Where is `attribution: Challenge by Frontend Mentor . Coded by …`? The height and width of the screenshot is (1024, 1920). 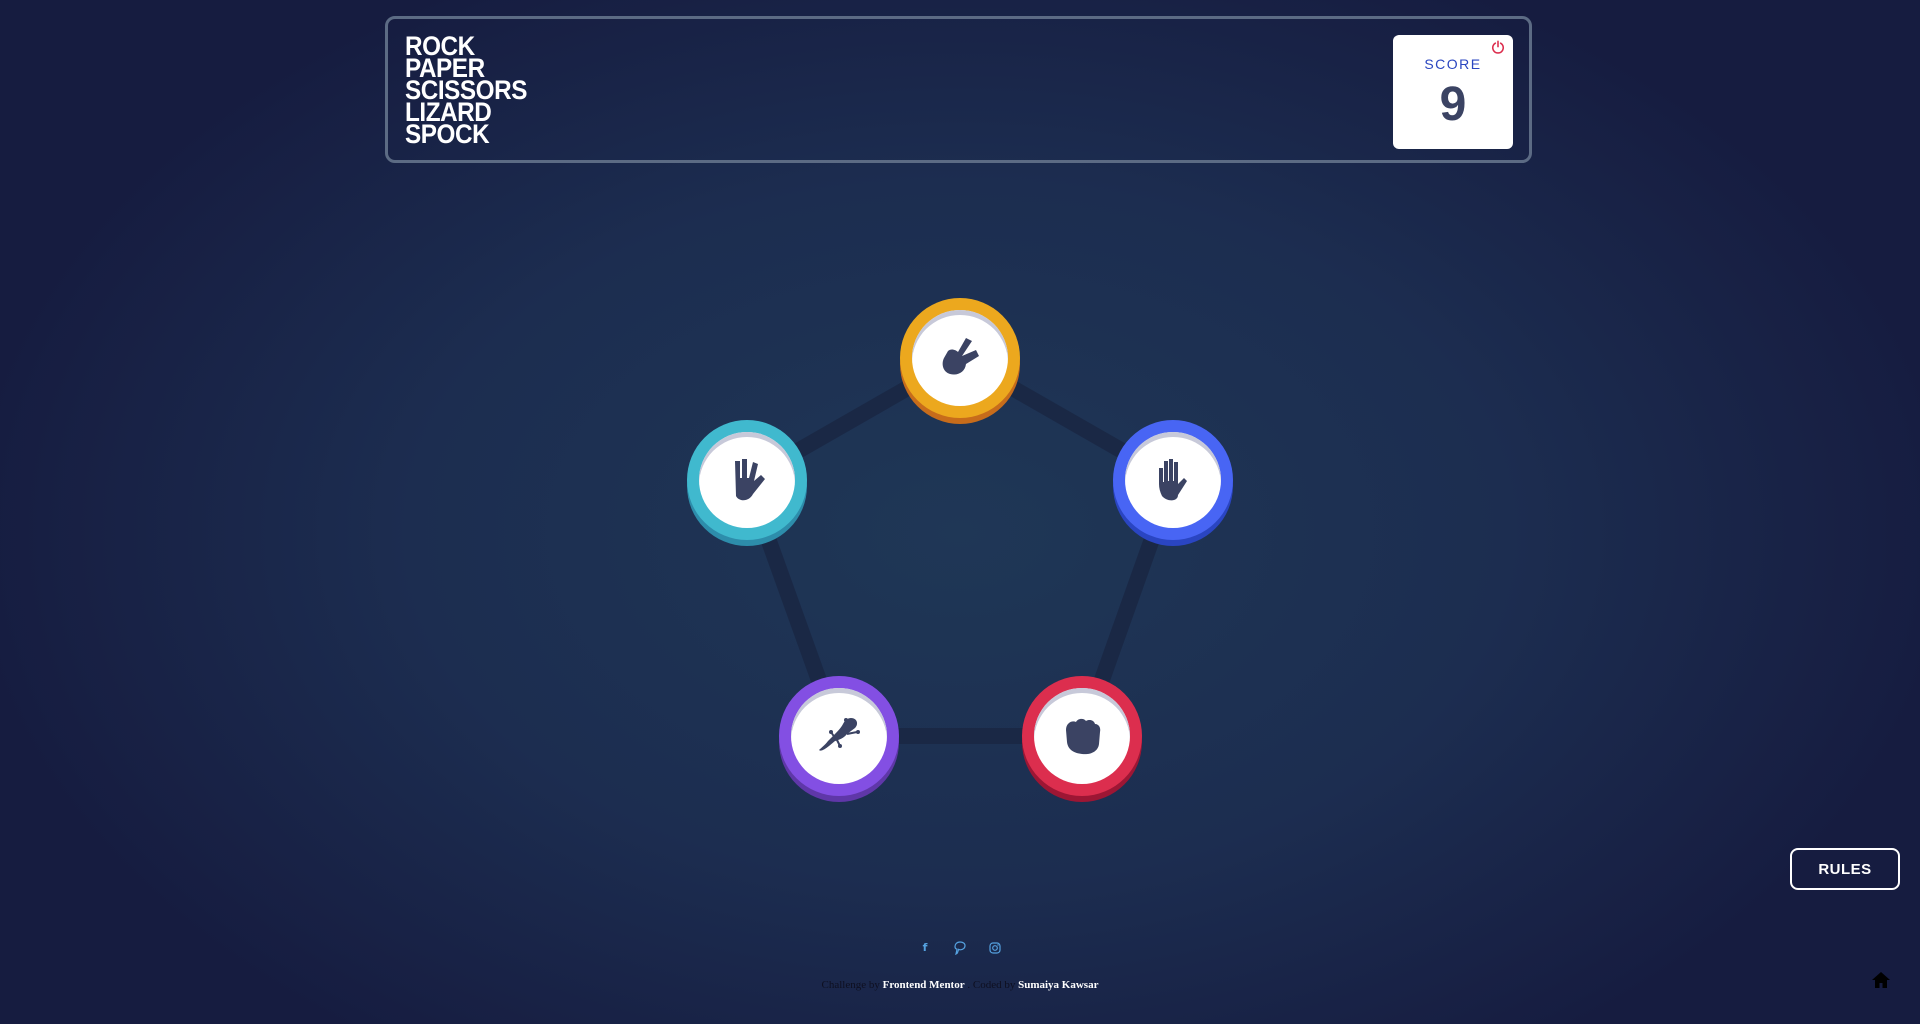 attribution: Challenge by Frontend Mentor . Coded by … is located at coordinates (960, 985).